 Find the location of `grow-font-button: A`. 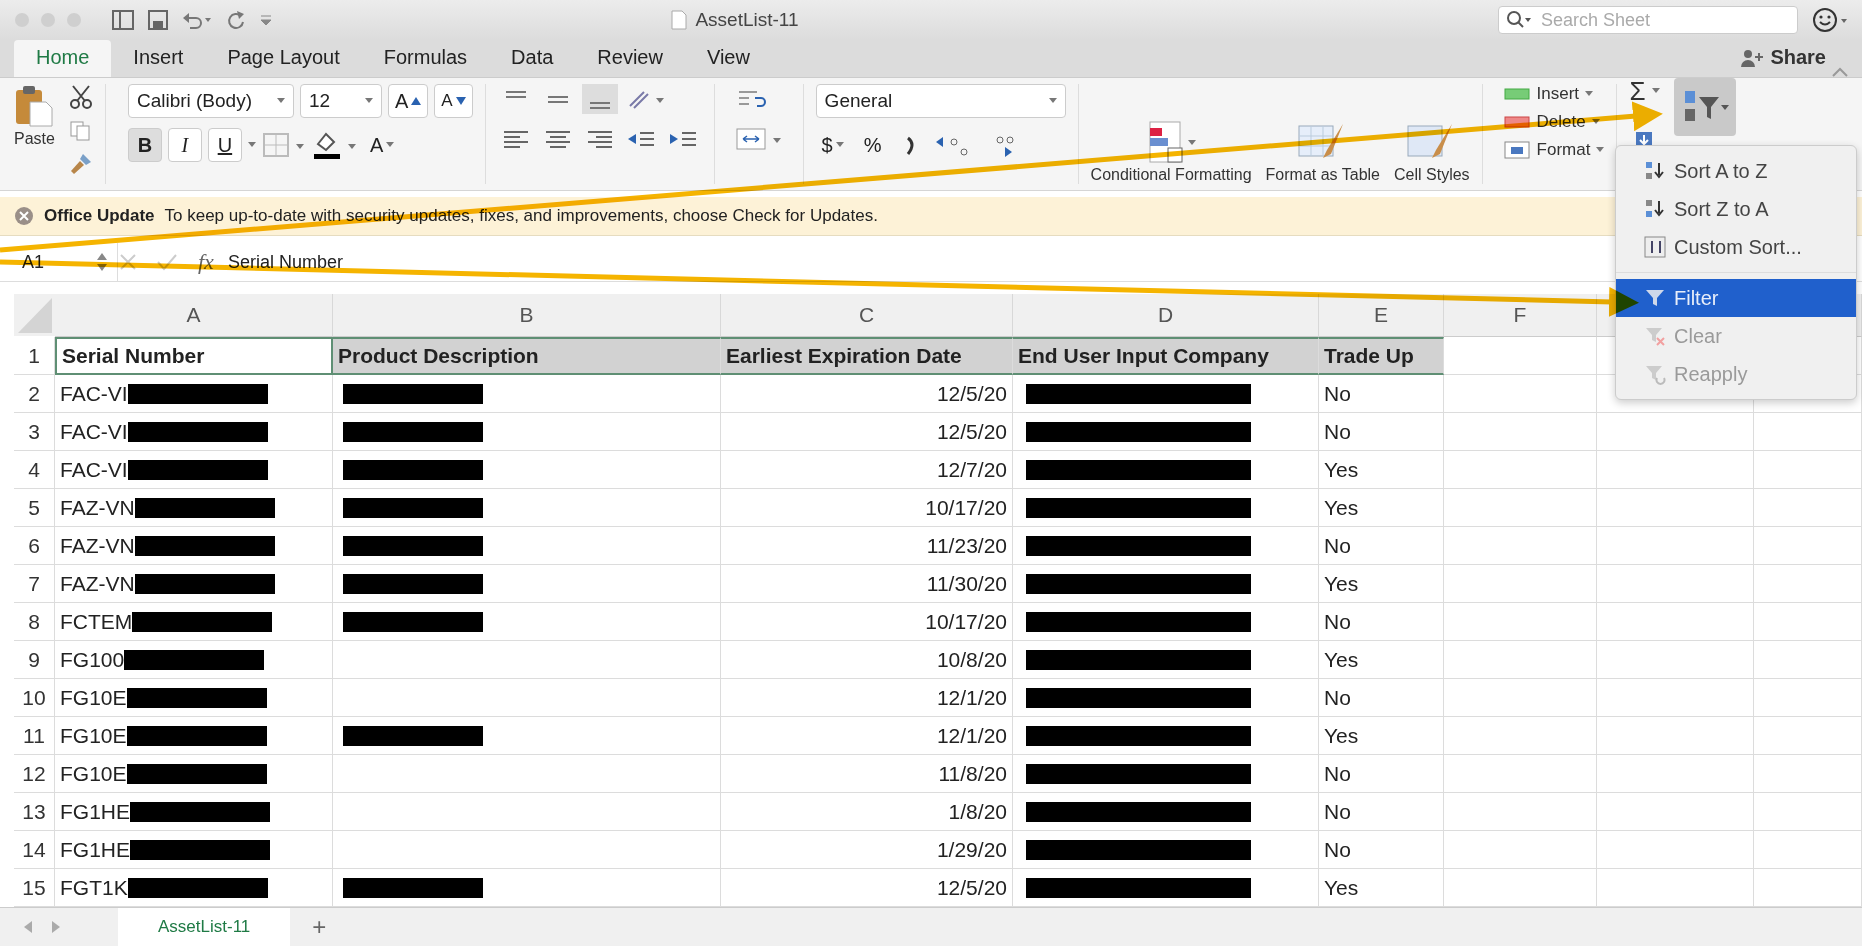

grow-font-button: A is located at coordinates (408, 101).